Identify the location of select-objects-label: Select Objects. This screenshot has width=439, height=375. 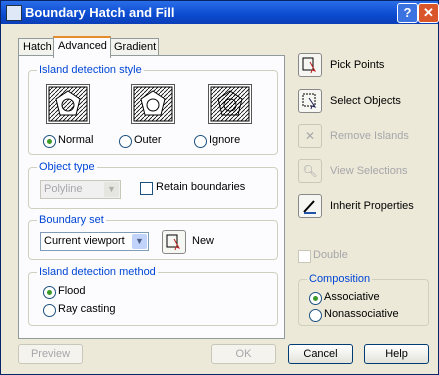
(365, 101).